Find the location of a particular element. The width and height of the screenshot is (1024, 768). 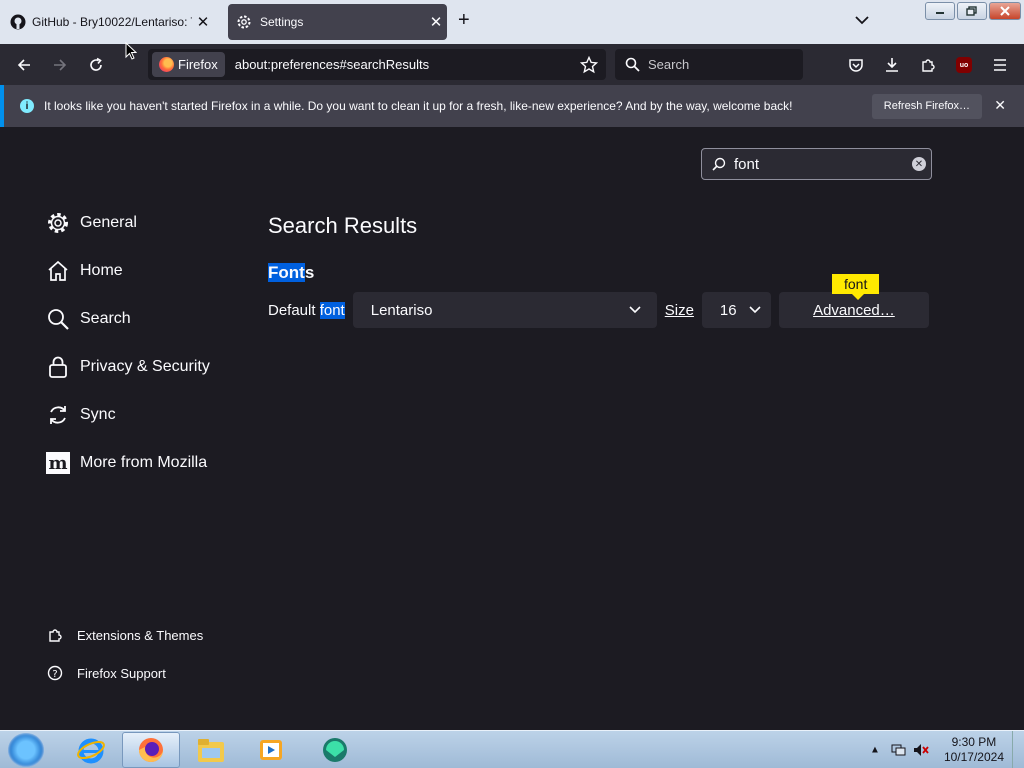

identity-label: Firefox is located at coordinates (198, 64).